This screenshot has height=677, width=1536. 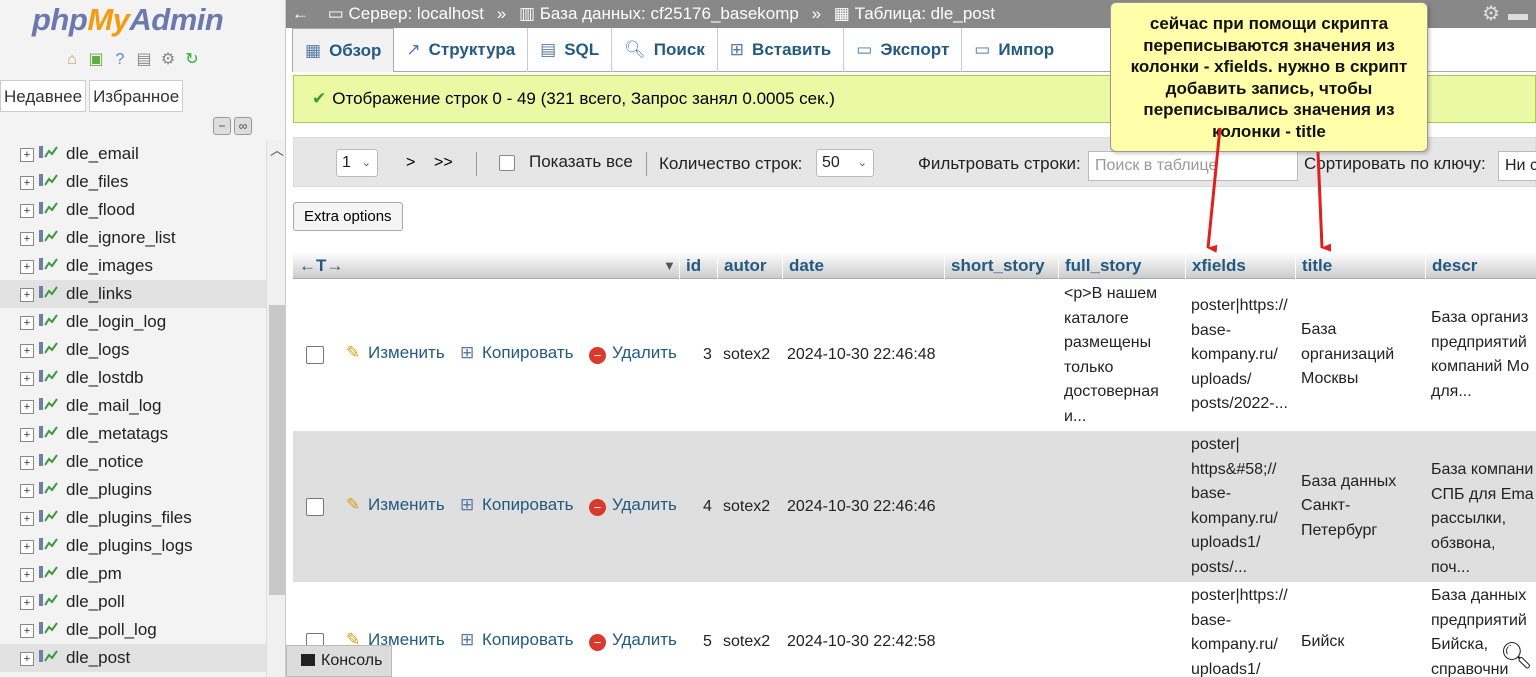 What do you see at coordinates (192, 60) in the screenshot?
I see `reload-icon: ↻` at bounding box center [192, 60].